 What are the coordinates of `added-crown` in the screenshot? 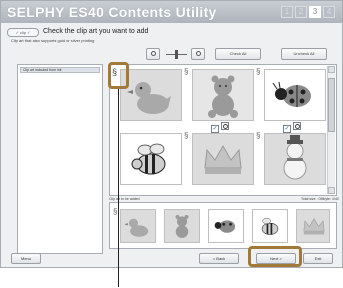 It's located at (313, 226).